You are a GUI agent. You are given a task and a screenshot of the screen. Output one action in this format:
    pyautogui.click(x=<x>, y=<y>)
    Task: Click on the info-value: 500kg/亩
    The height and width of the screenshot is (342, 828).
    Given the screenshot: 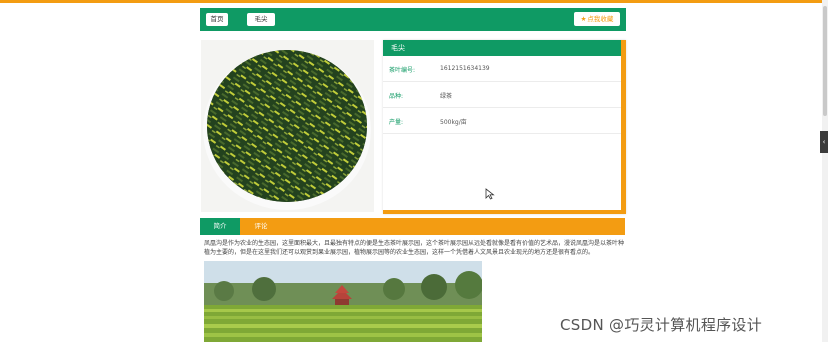 What is the action you would take?
    pyautogui.click(x=453, y=122)
    